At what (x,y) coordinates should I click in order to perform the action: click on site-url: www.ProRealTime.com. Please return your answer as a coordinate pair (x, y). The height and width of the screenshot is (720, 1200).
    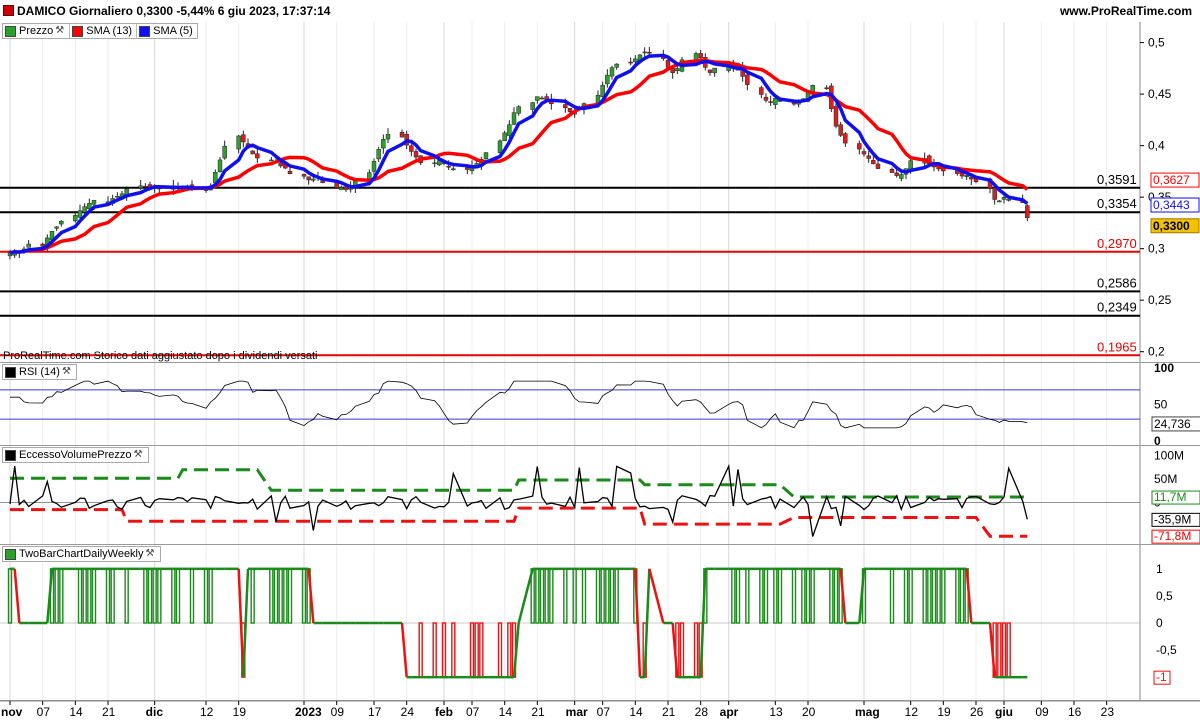
    Looking at the image, I should click on (1126, 11).